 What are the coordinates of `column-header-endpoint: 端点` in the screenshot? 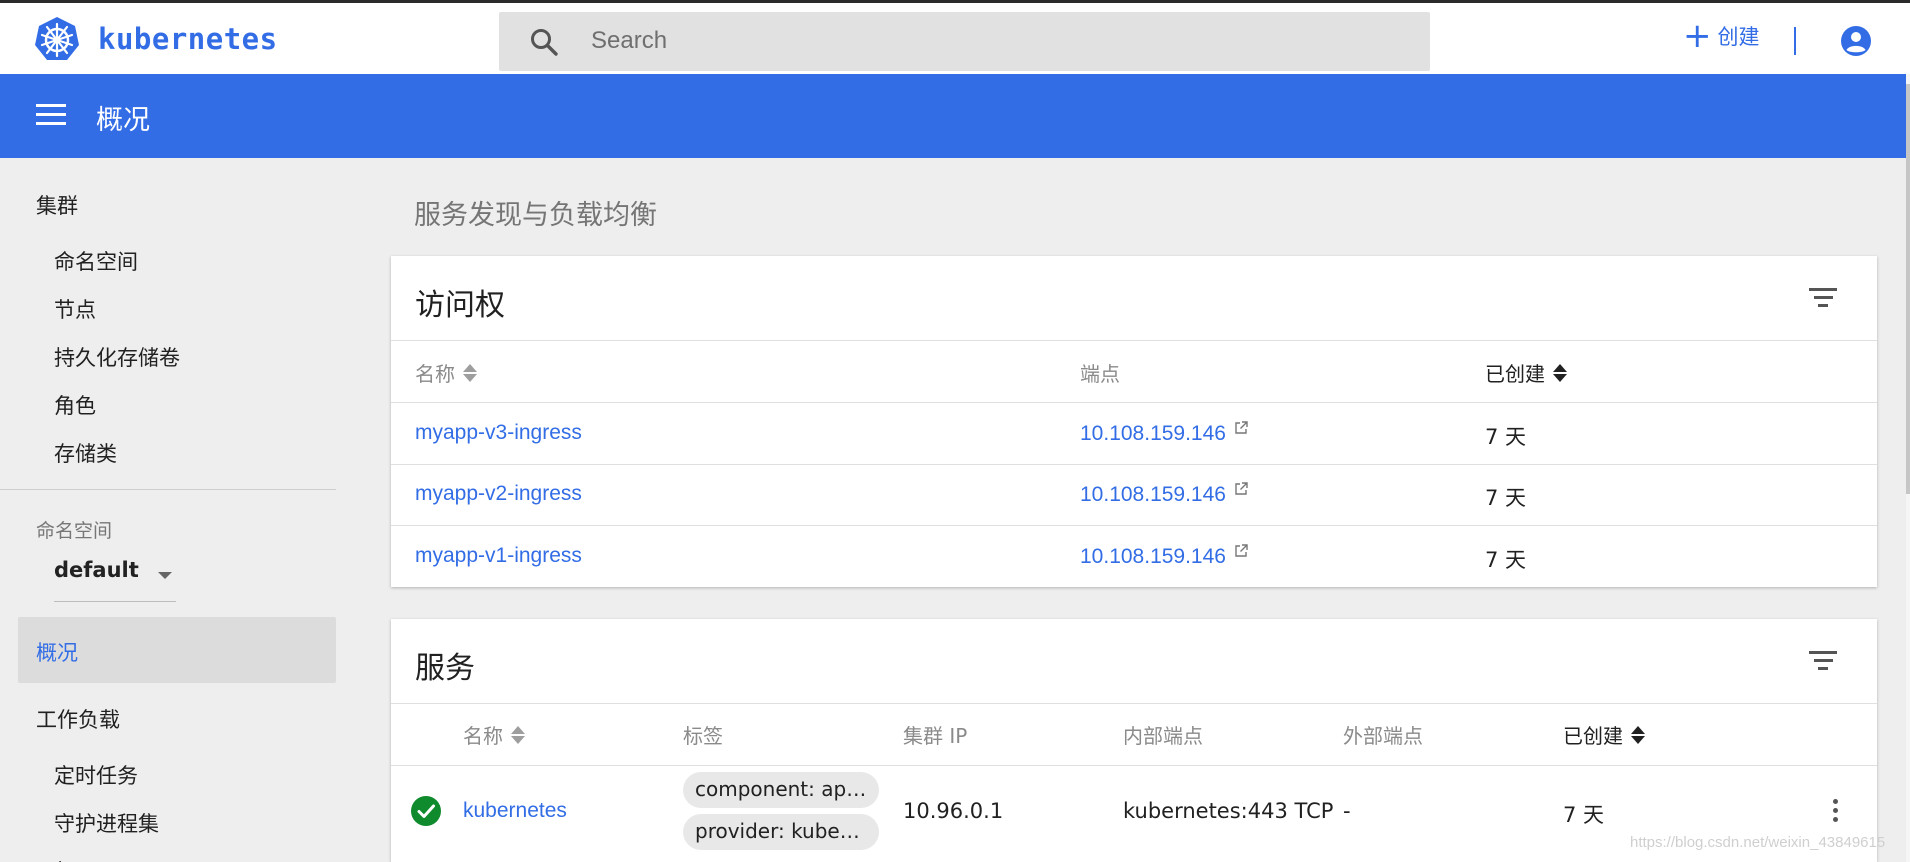 It's located at (1100, 372).